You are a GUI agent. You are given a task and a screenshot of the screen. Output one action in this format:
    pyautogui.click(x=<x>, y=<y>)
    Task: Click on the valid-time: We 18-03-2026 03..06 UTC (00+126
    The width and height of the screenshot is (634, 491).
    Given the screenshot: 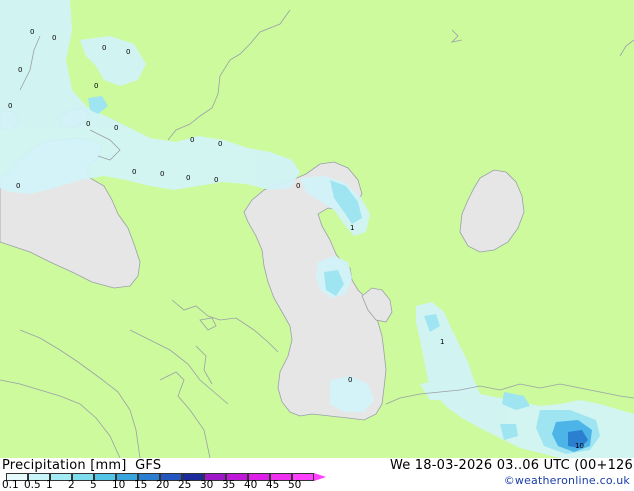 What is the action you would take?
    pyautogui.click(x=511, y=465)
    